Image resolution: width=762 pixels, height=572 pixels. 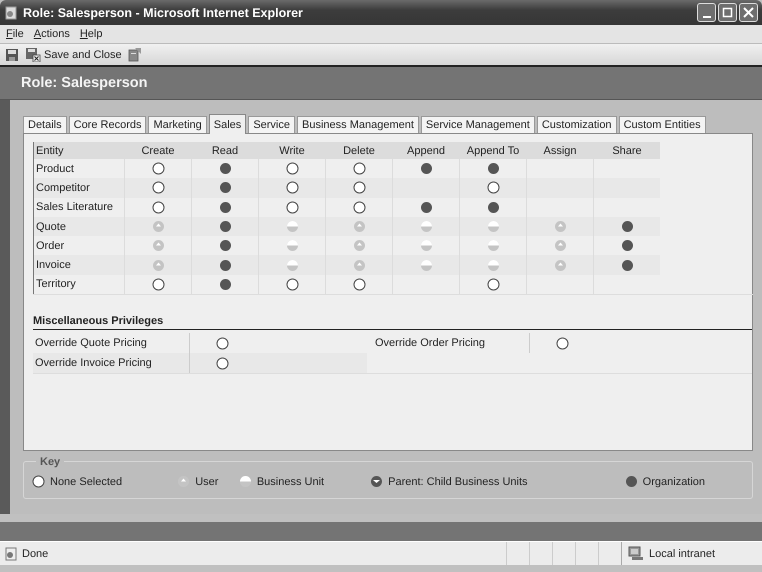 I want to click on entity-name: Invoice, so click(x=53, y=265).